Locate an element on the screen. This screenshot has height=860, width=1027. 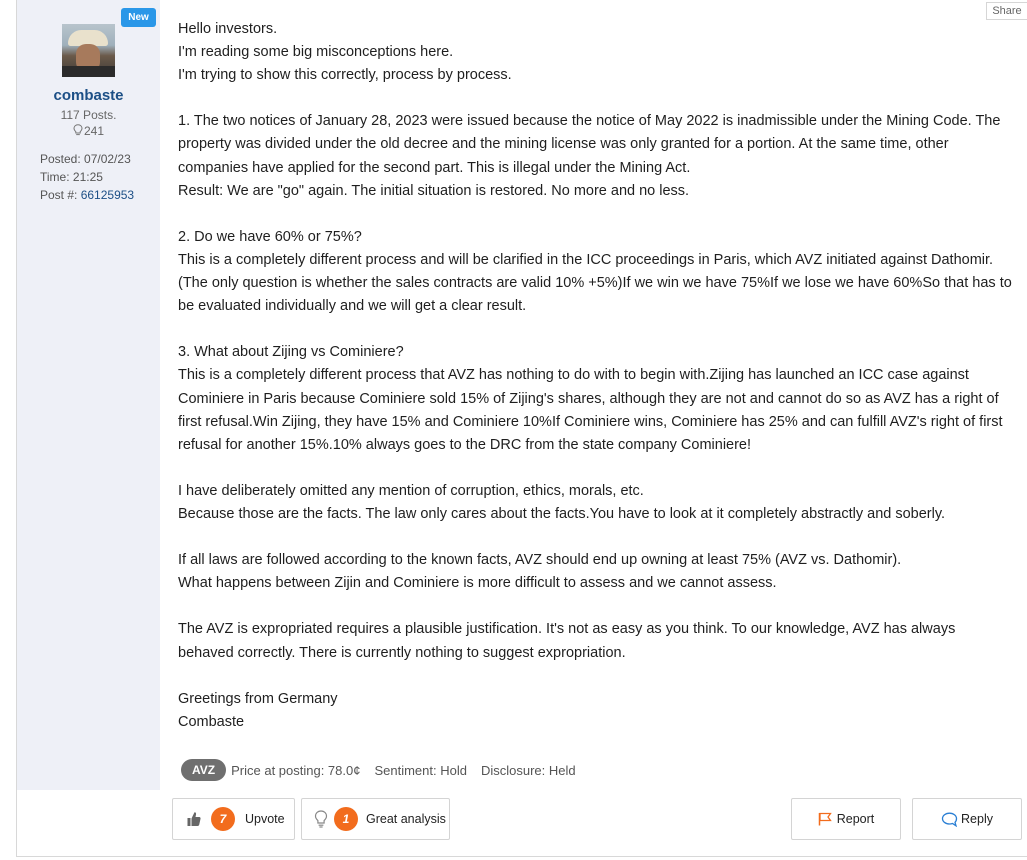
ticker-tag: AVZ is located at coordinates (204, 770).